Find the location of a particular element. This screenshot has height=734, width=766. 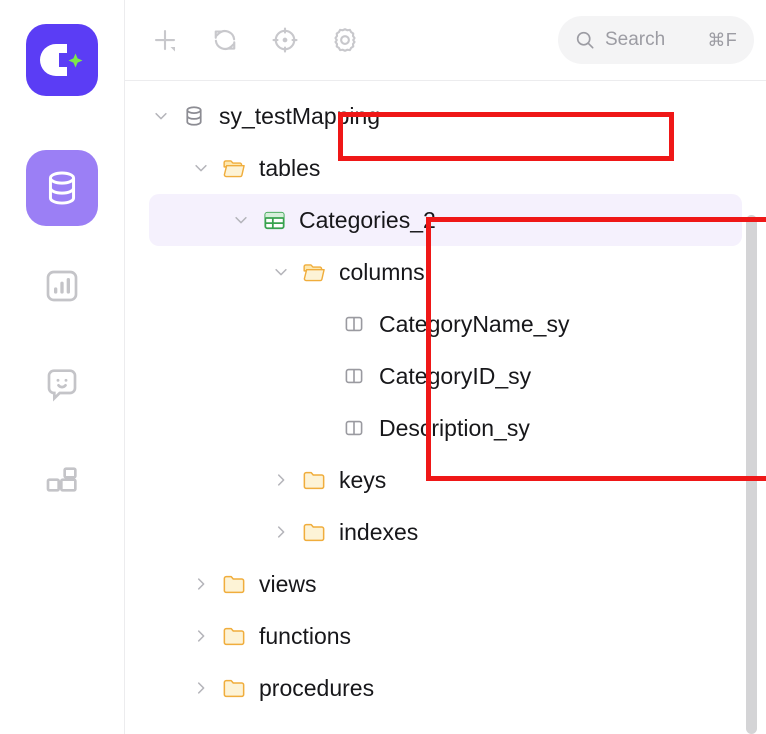

crosshair-target-icon is located at coordinates (285, 40).